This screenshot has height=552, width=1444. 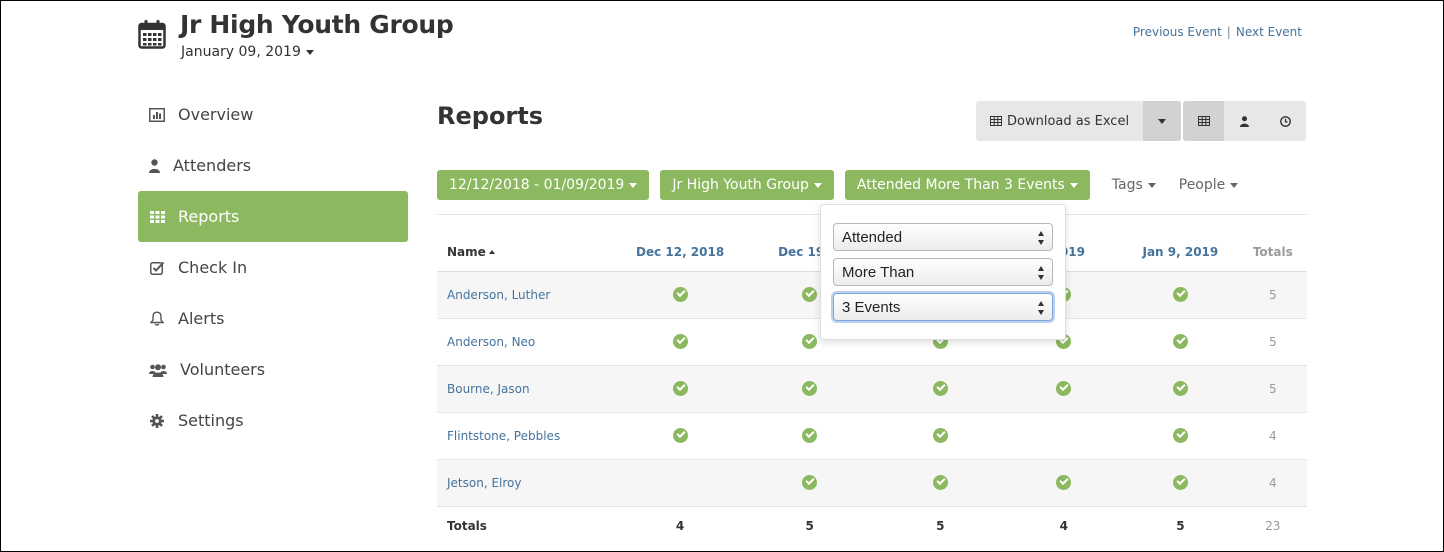 I want to click on name-column-header: Name, so click(x=526, y=252).